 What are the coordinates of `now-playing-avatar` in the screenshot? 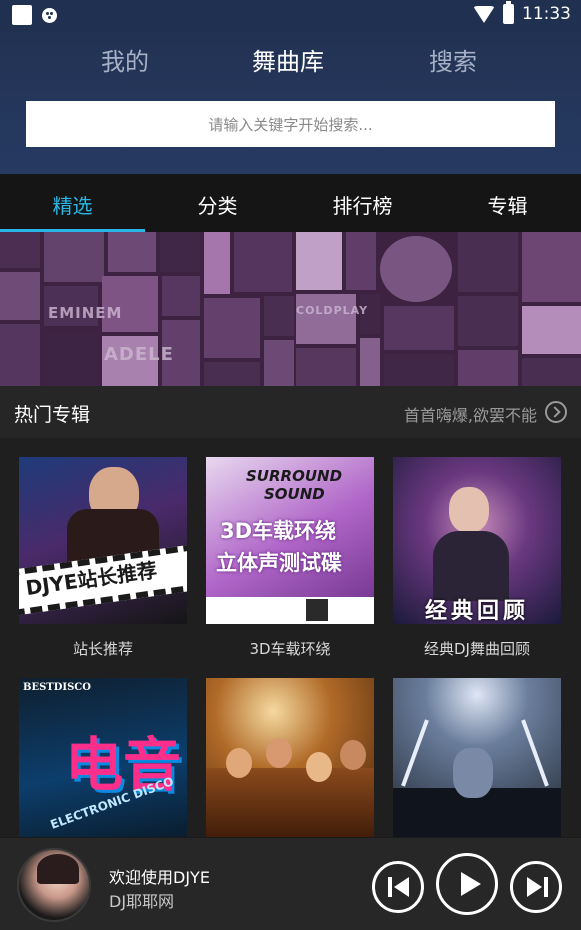 It's located at (54, 885).